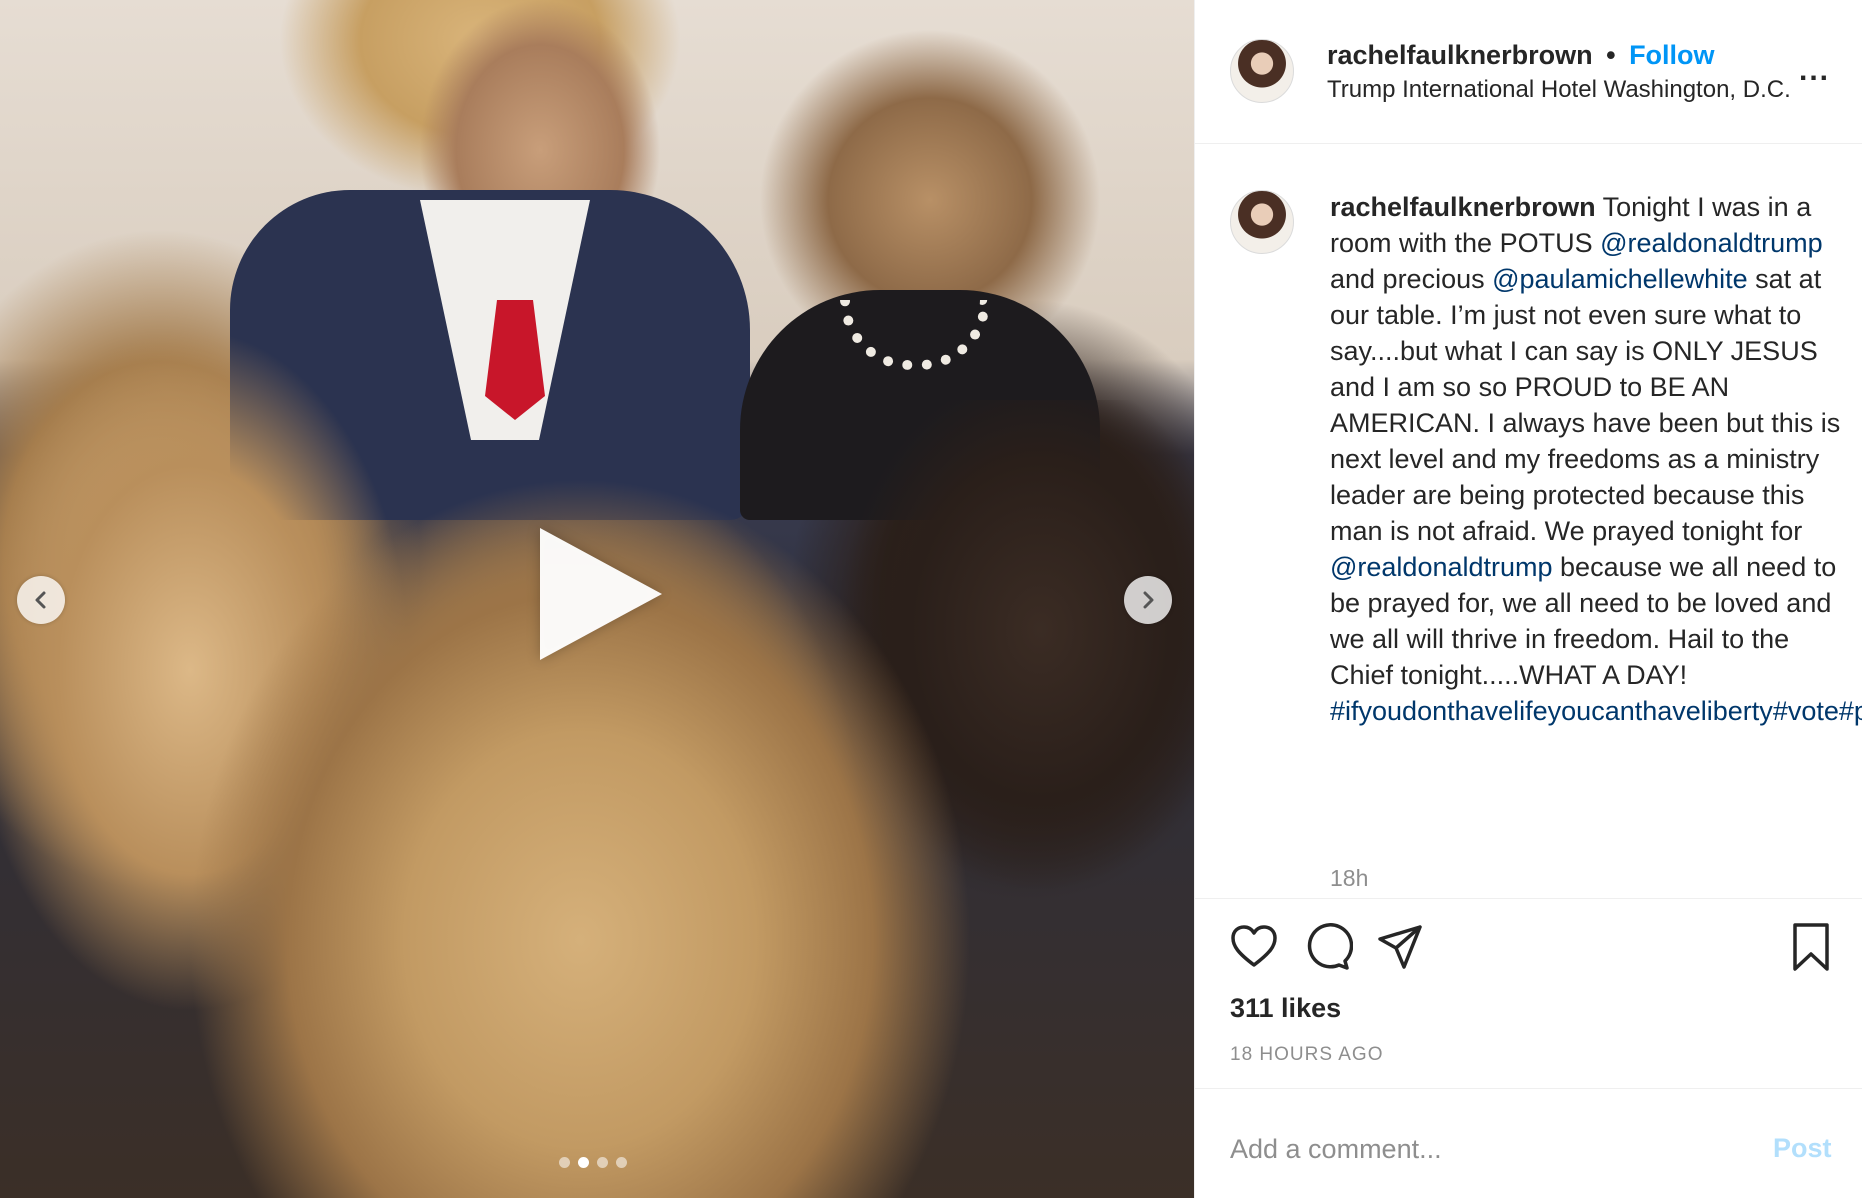 This screenshot has height=1198, width=1862. What do you see at coordinates (1254, 947) in the screenshot?
I see `heart-icon` at bounding box center [1254, 947].